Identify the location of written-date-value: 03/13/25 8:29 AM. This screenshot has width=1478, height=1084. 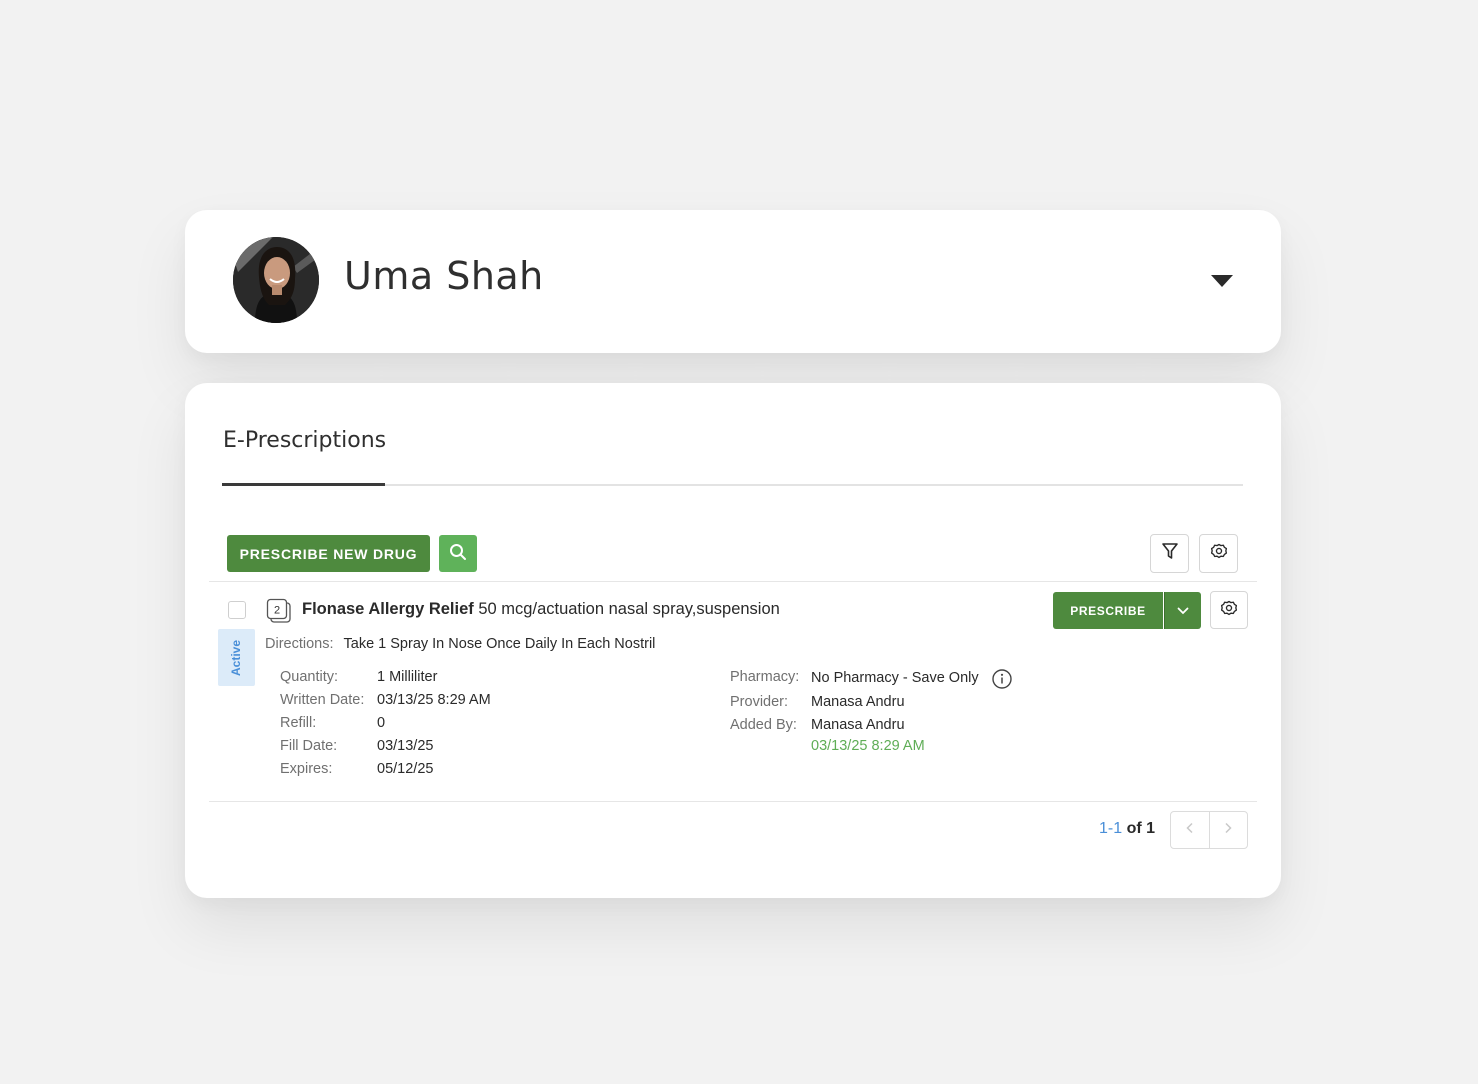
(434, 700).